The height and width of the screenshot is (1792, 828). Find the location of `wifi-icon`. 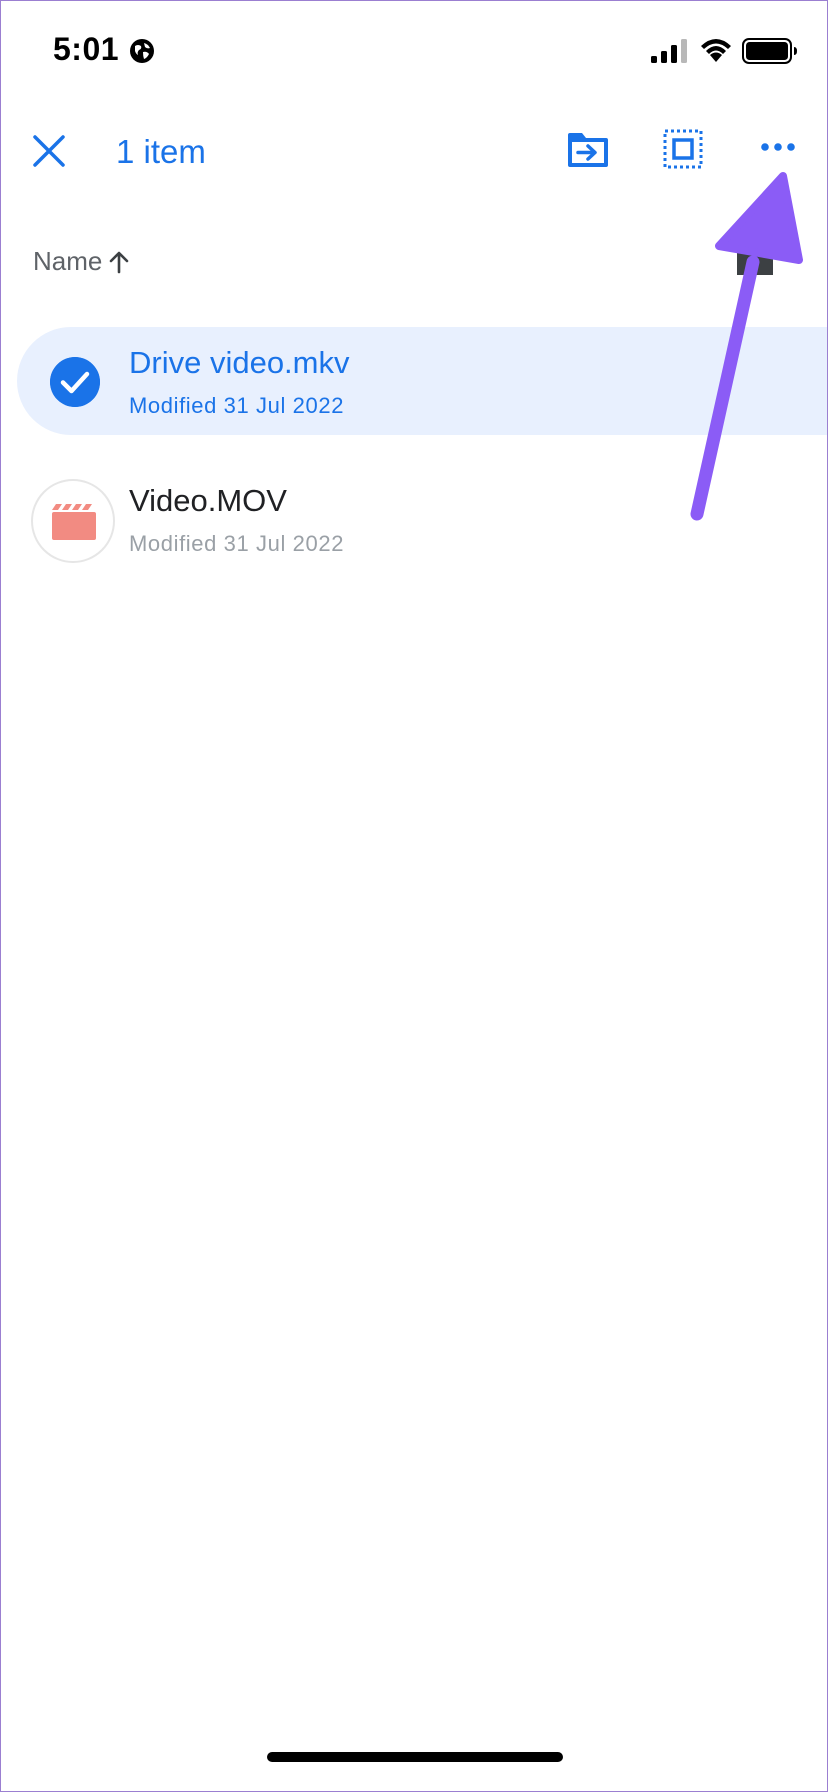

wifi-icon is located at coordinates (716, 50).